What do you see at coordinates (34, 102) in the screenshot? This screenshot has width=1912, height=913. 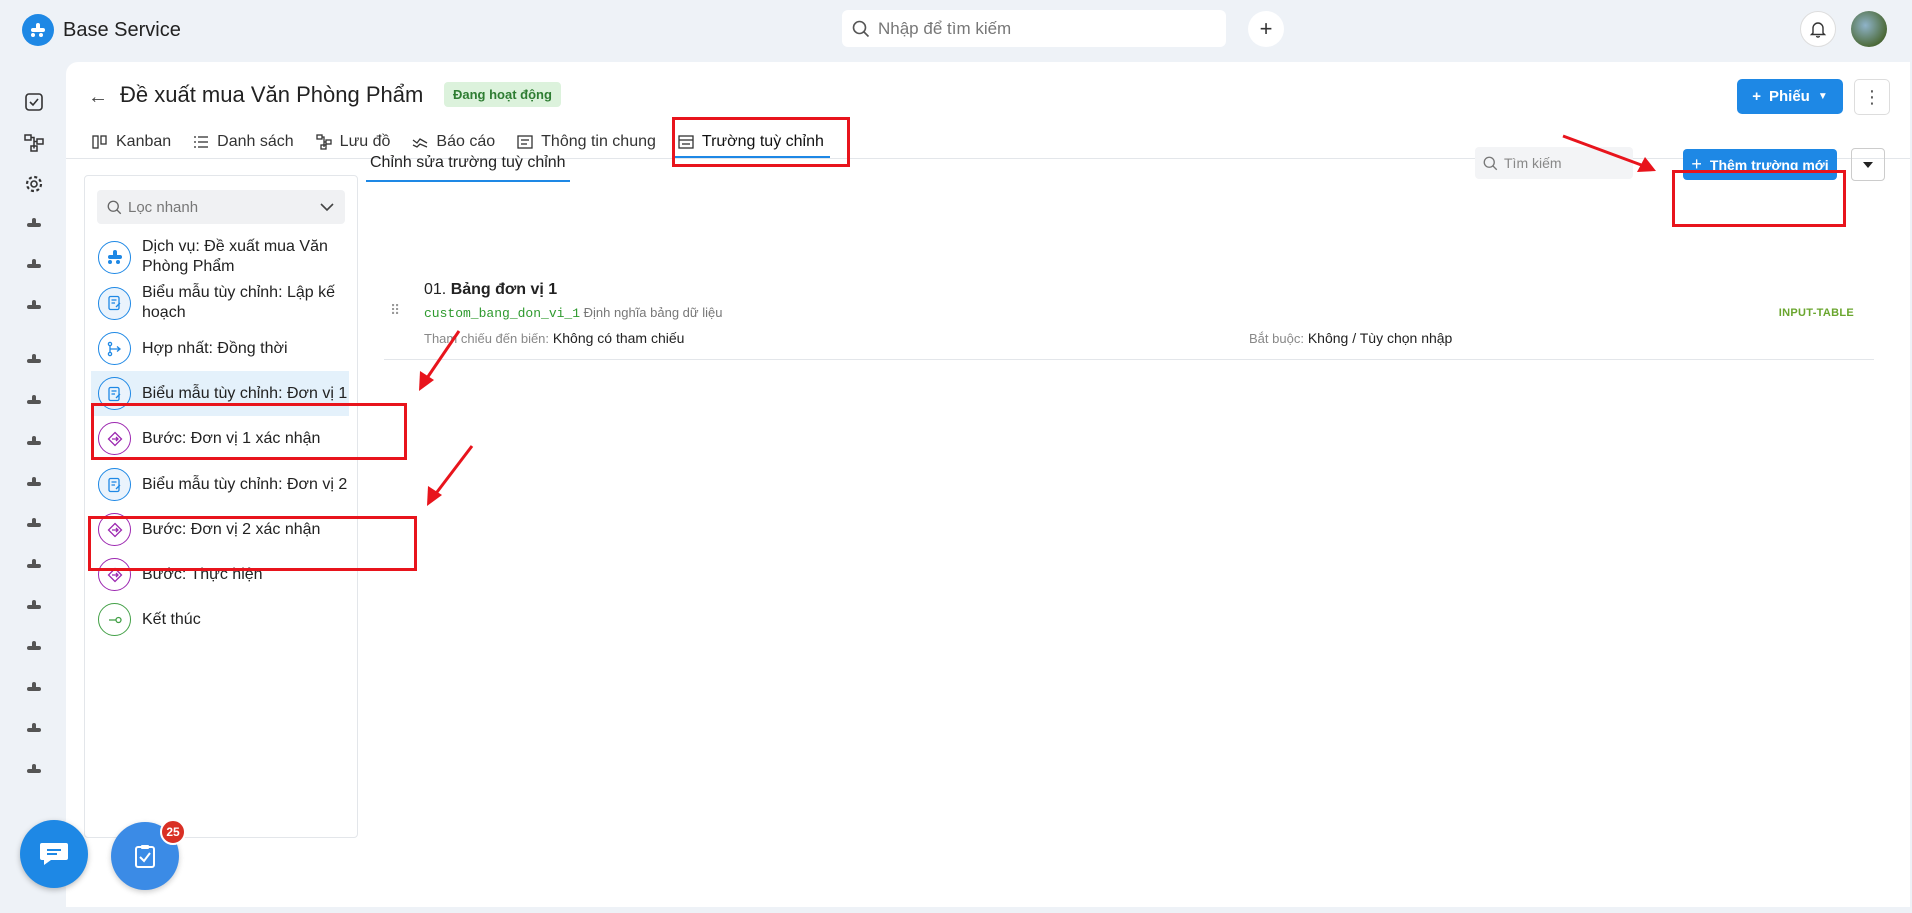 I see `checkbox-icon` at bounding box center [34, 102].